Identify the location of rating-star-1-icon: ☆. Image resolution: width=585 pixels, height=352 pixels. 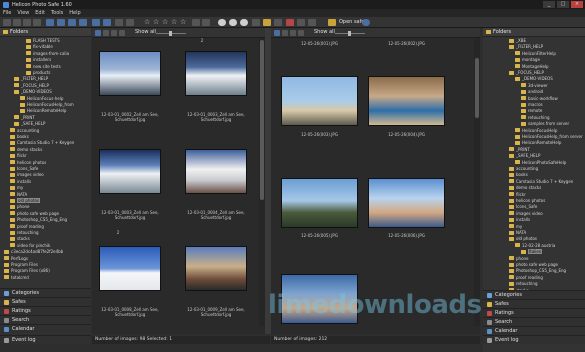
(147, 22).